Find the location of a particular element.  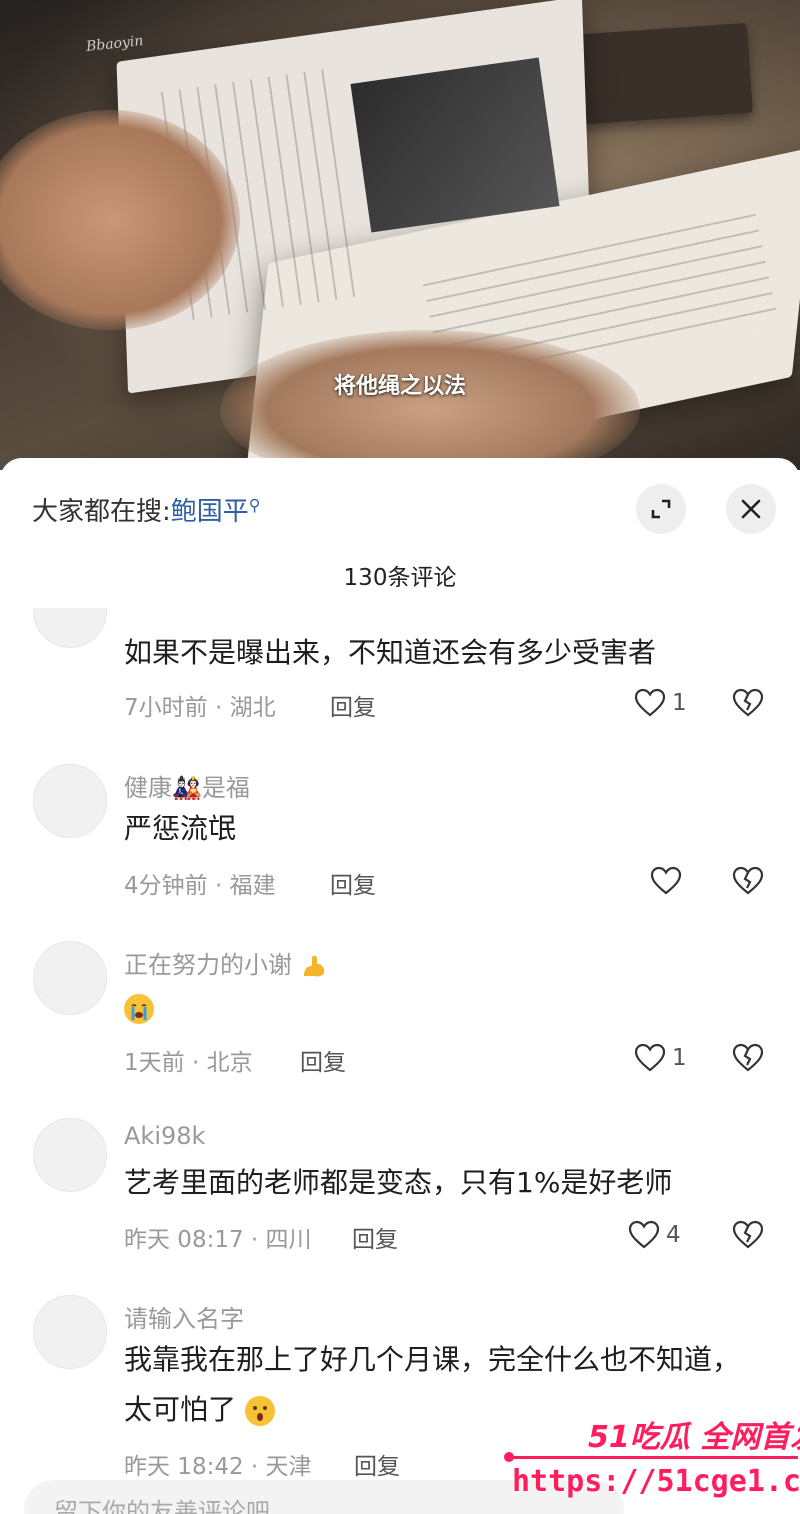

like-button: 4 is located at coordinates (654, 1235).